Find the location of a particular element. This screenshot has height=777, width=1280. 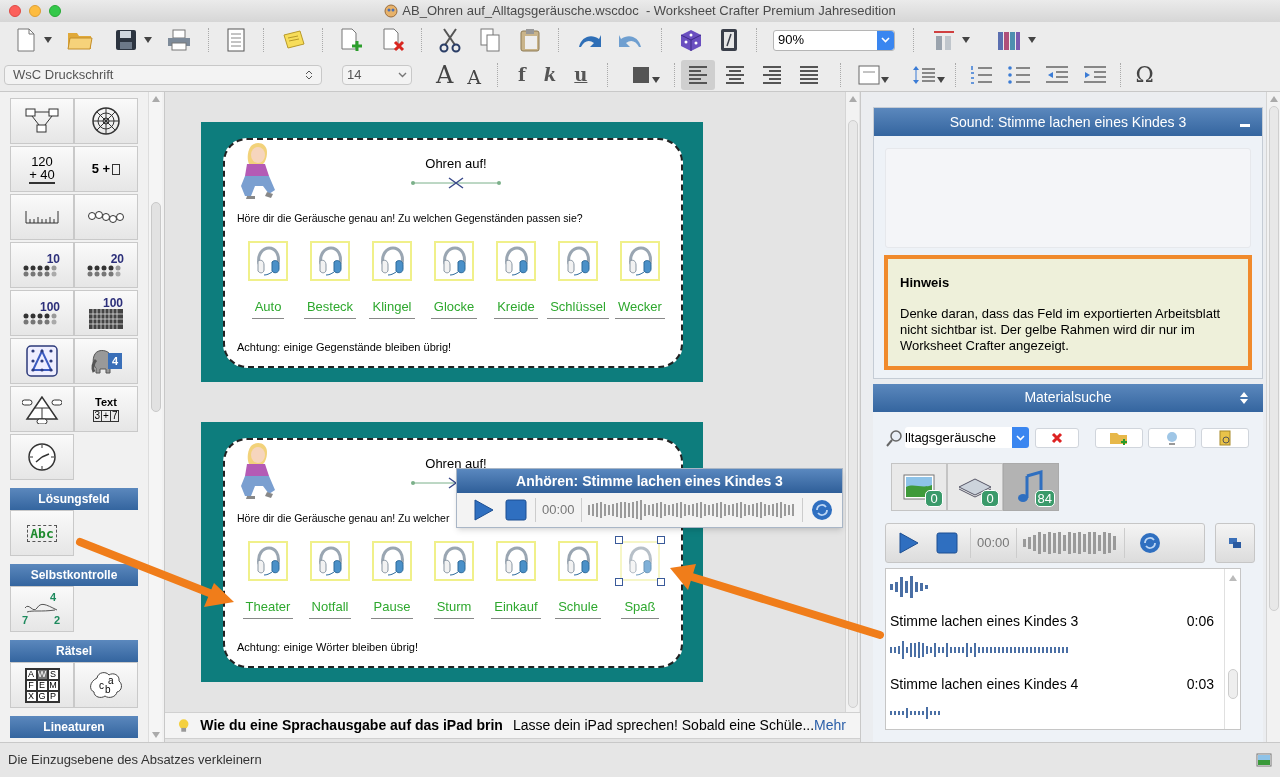

font-size-select: 14 is located at coordinates (377, 74).